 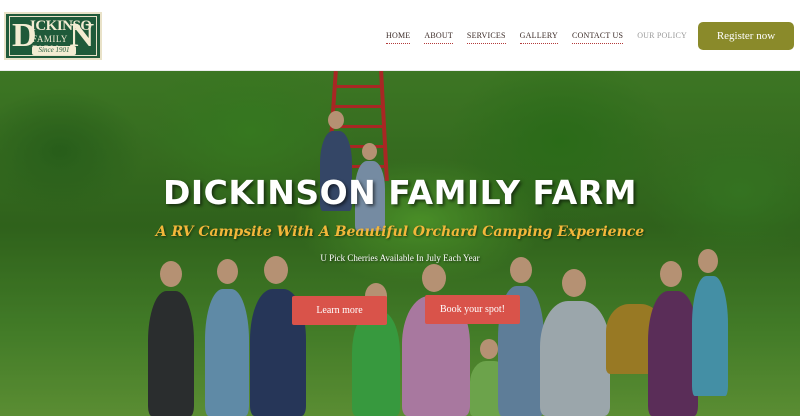 What do you see at coordinates (472, 309) in the screenshot?
I see `book-spot-button: Book your spot!` at bounding box center [472, 309].